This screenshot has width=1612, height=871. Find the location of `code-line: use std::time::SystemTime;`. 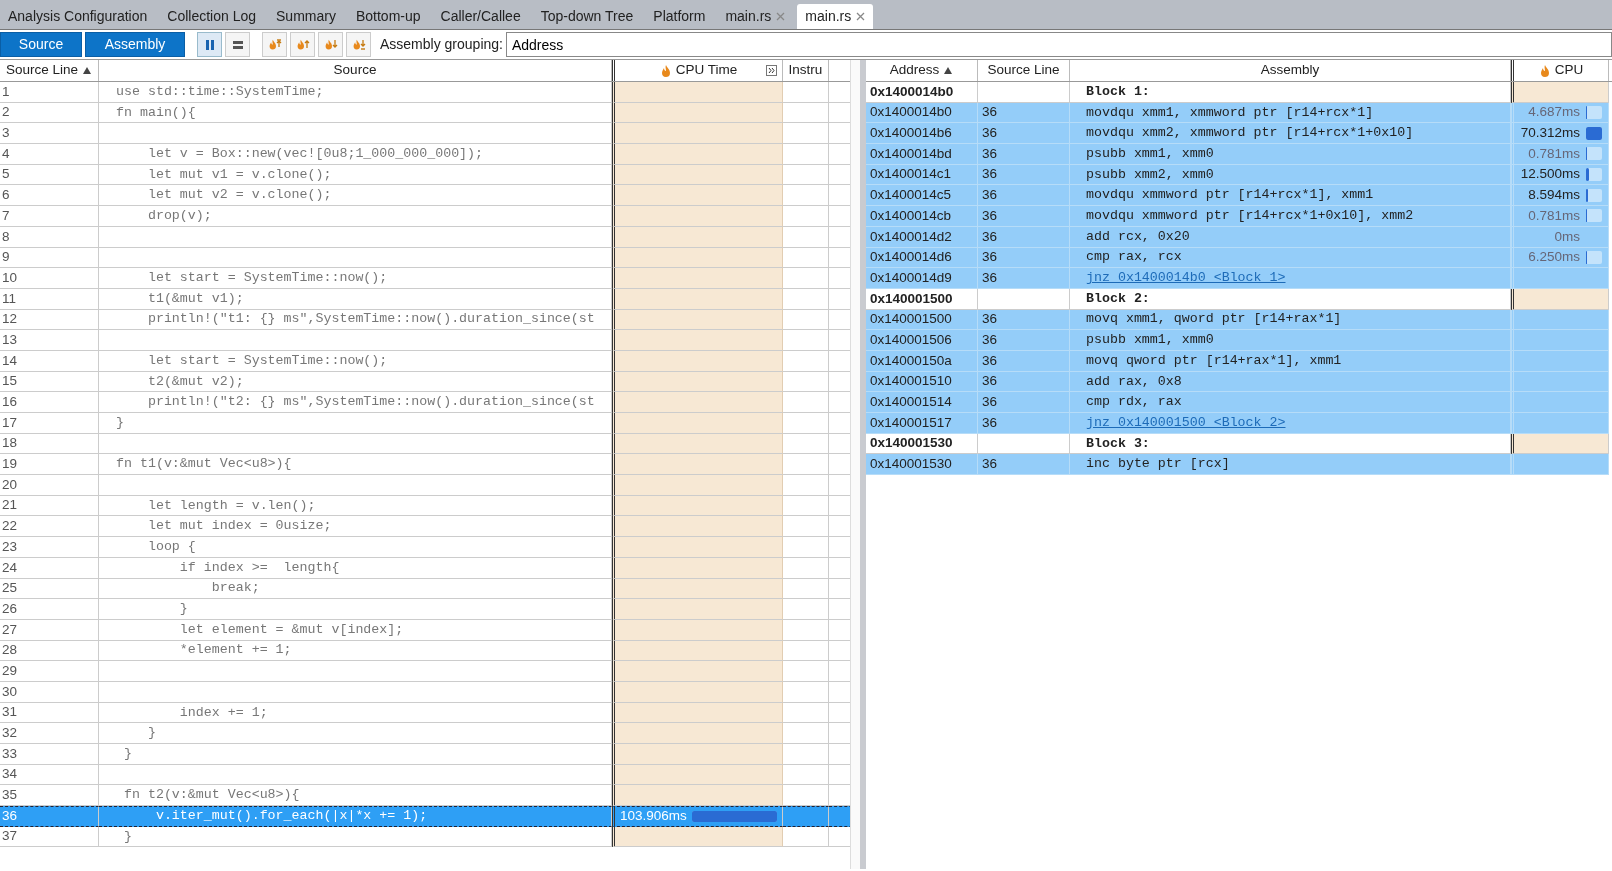

code-line: use std::time::SystemTime; is located at coordinates (355, 92).